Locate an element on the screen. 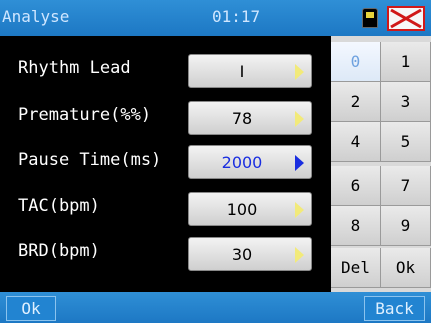 The image size is (431, 323). back-button: Back is located at coordinates (394, 308).